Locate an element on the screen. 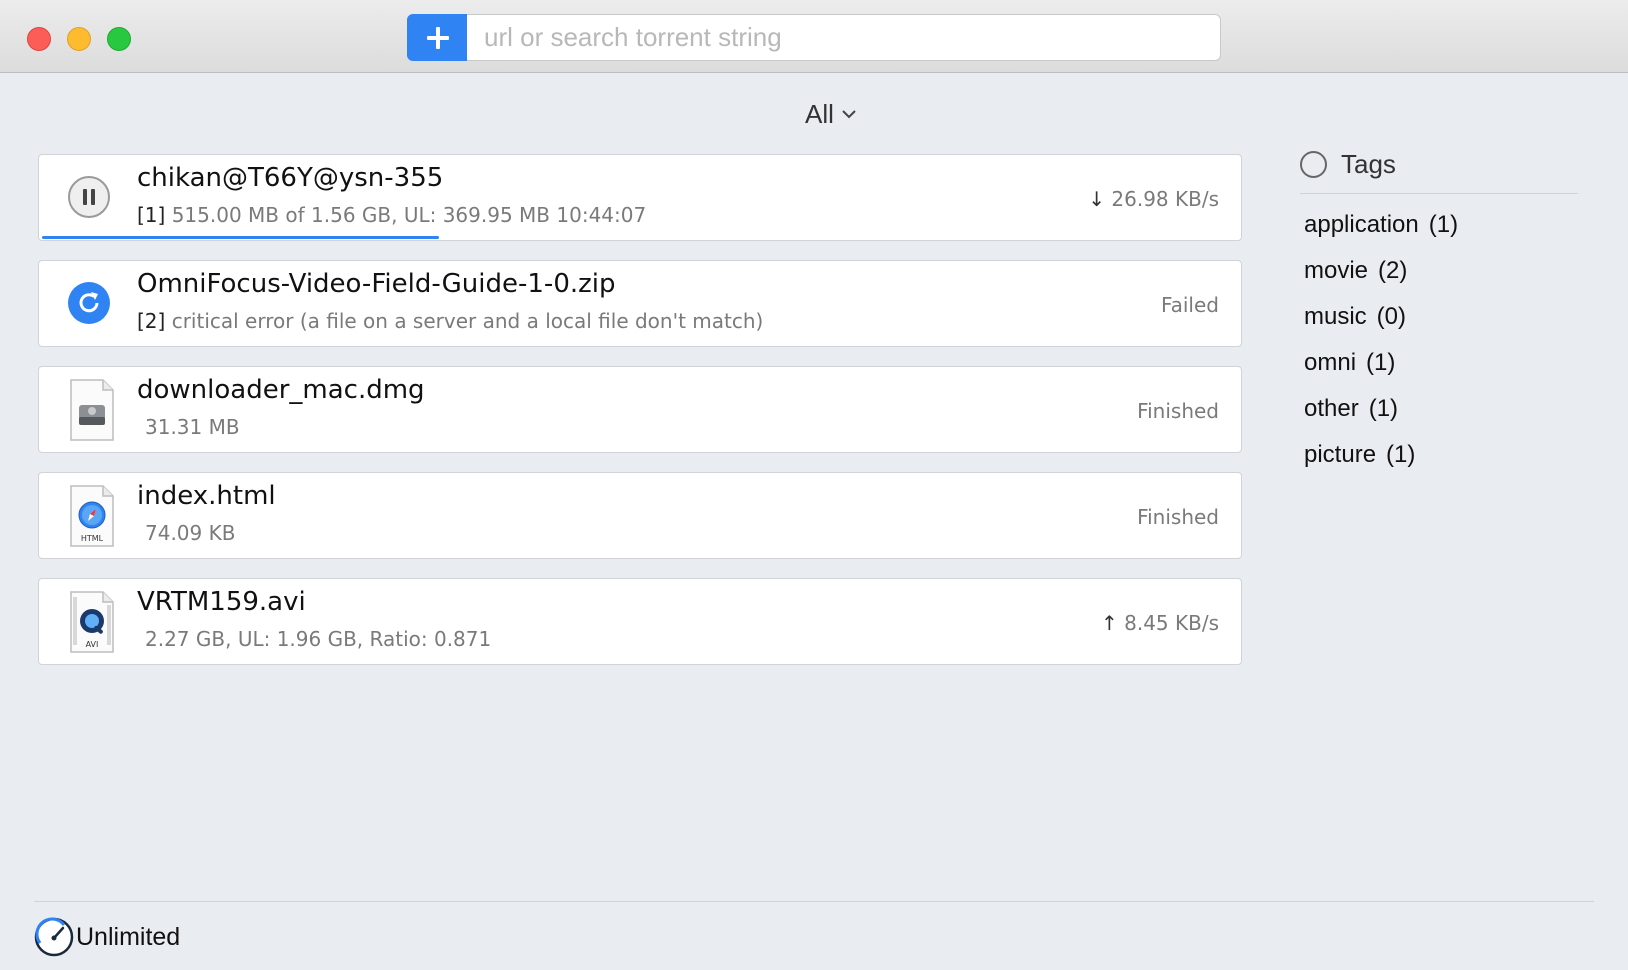  add-torrent-button is located at coordinates (437, 37).